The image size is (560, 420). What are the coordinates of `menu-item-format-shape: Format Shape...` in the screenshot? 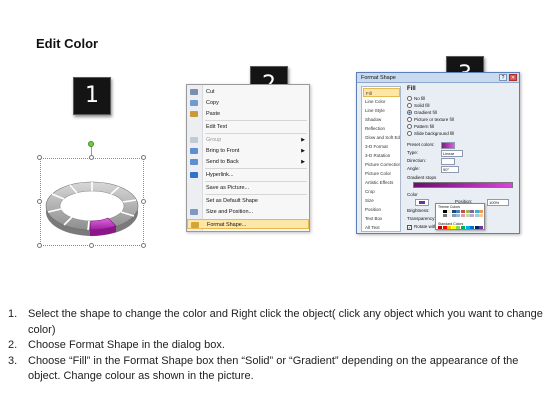 It's located at (248, 224).